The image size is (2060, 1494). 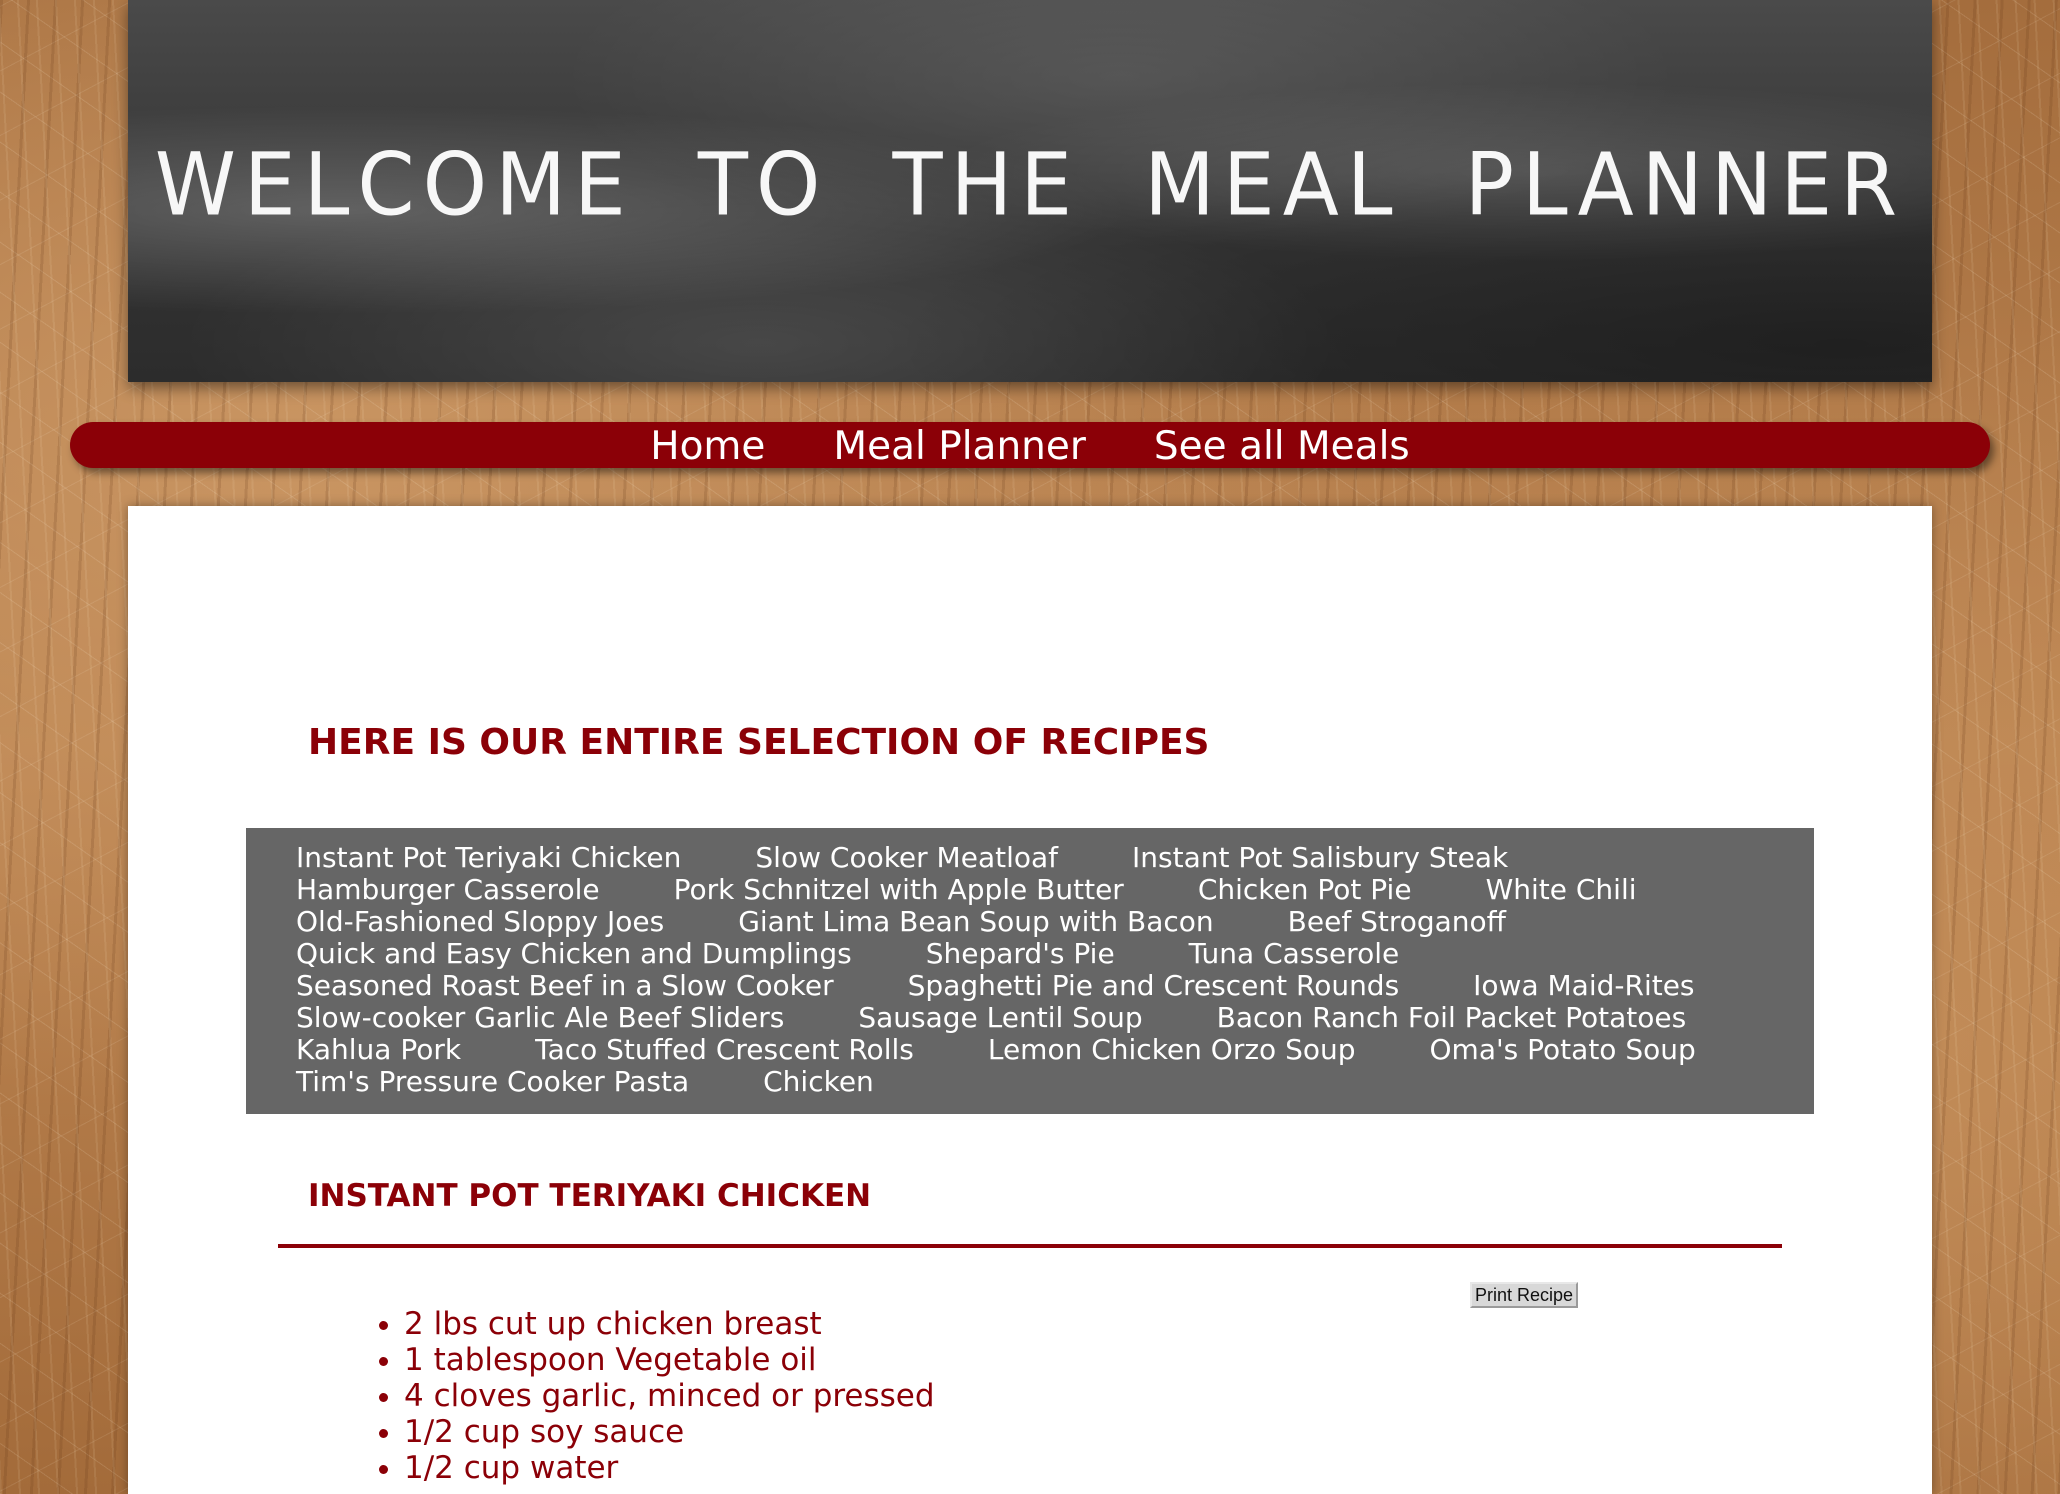 I want to click on recipe-link: Tim's Pressure Cooker Pasta, so click(x=492, y=1081).